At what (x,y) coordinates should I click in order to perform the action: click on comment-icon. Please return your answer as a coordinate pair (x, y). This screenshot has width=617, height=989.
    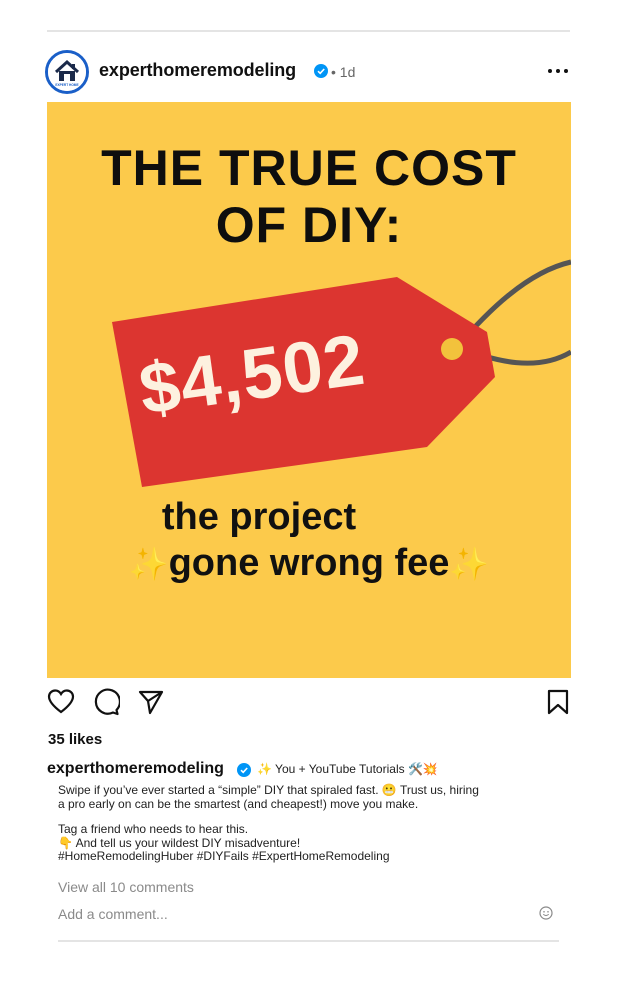
    Looking at the image, I should click on (106, 702).